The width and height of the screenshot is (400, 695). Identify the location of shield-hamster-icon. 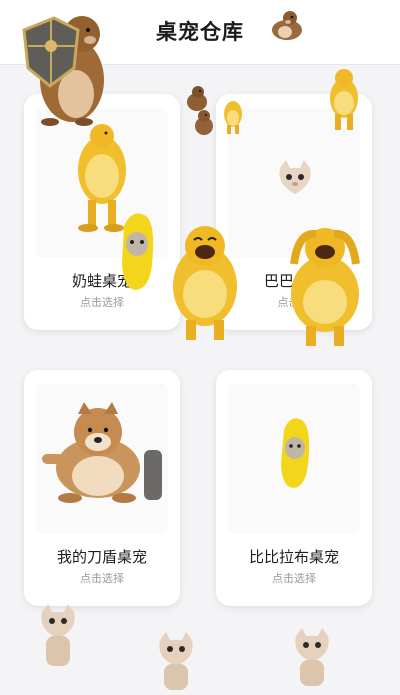
(63, 71).